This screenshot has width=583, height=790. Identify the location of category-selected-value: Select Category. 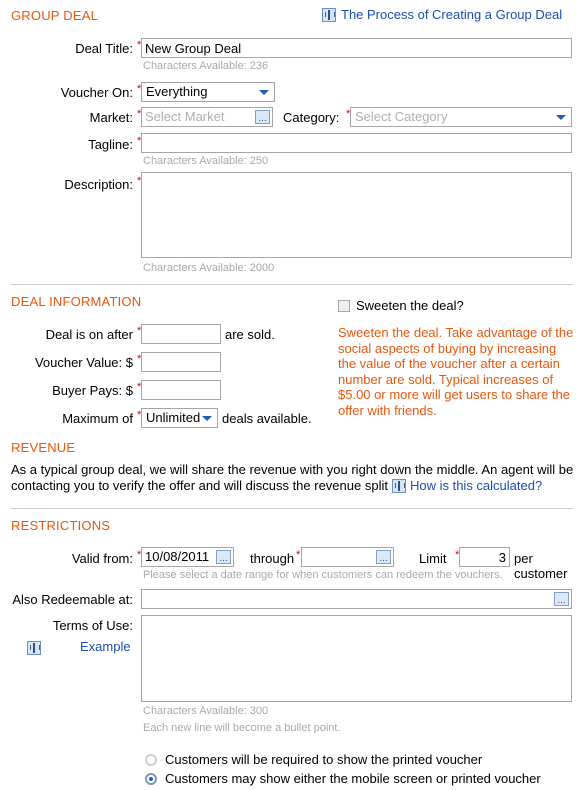
(401, 116).